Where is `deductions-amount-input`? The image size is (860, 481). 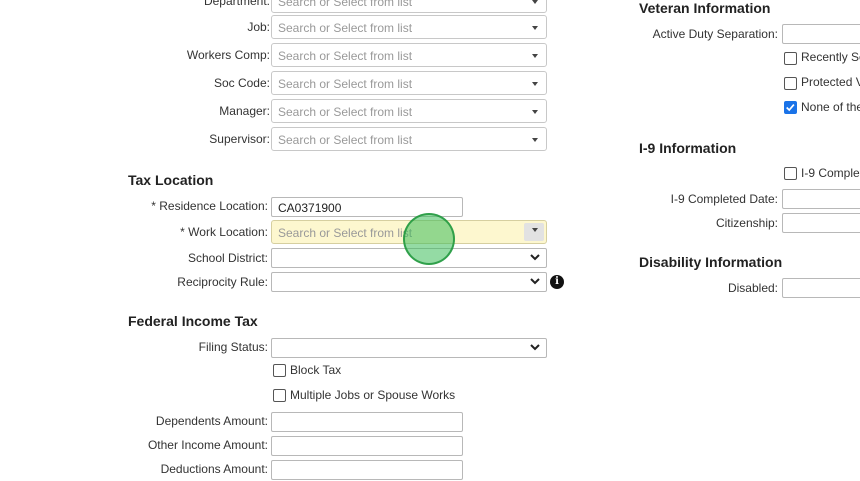 deductions-amount-input is located at coordinates (367, 470).